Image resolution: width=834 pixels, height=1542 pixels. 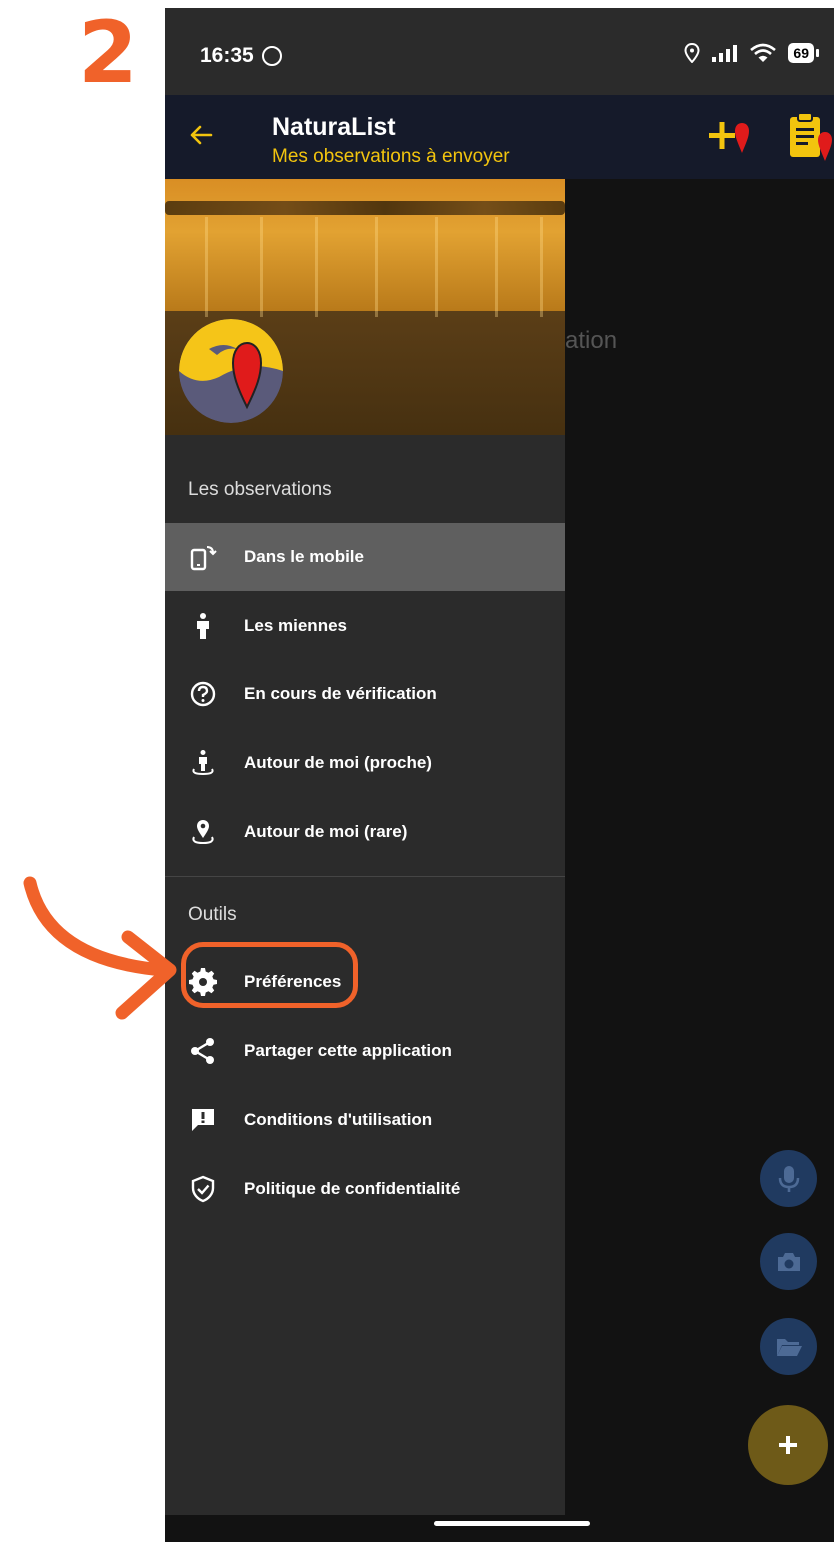 What do you see at coordinates (203, 832) in the screenshot?
I see `location-pin-icon` at bounding box center [203, 832].